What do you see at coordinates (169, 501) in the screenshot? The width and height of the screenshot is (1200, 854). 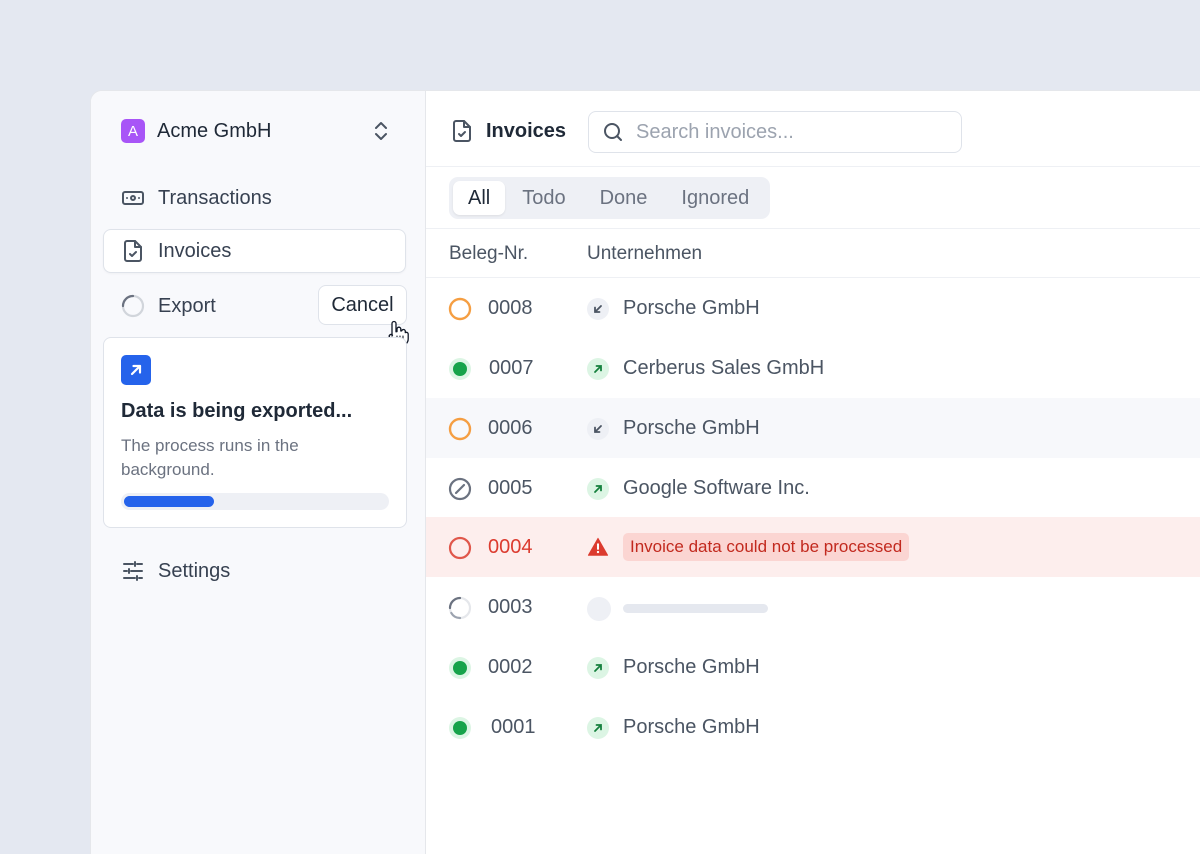 I see `export-progress-fill` at bounding box center [169, 501].